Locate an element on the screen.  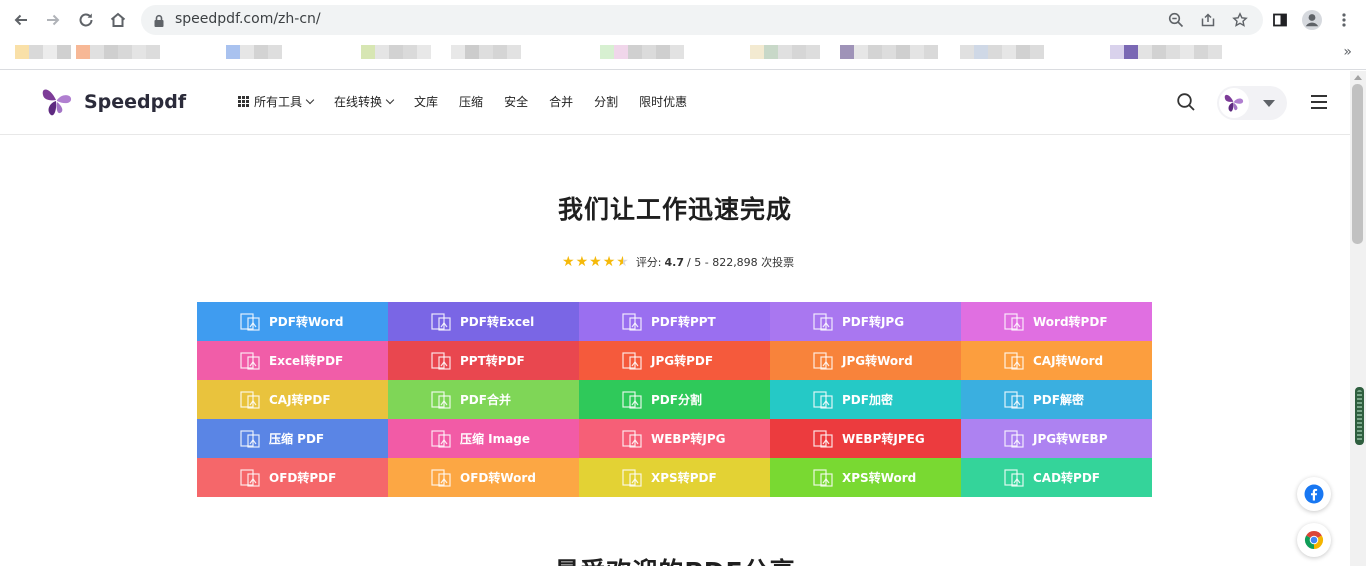
tool-tile: WEBP转JPG is located at coordinates (674, 438).